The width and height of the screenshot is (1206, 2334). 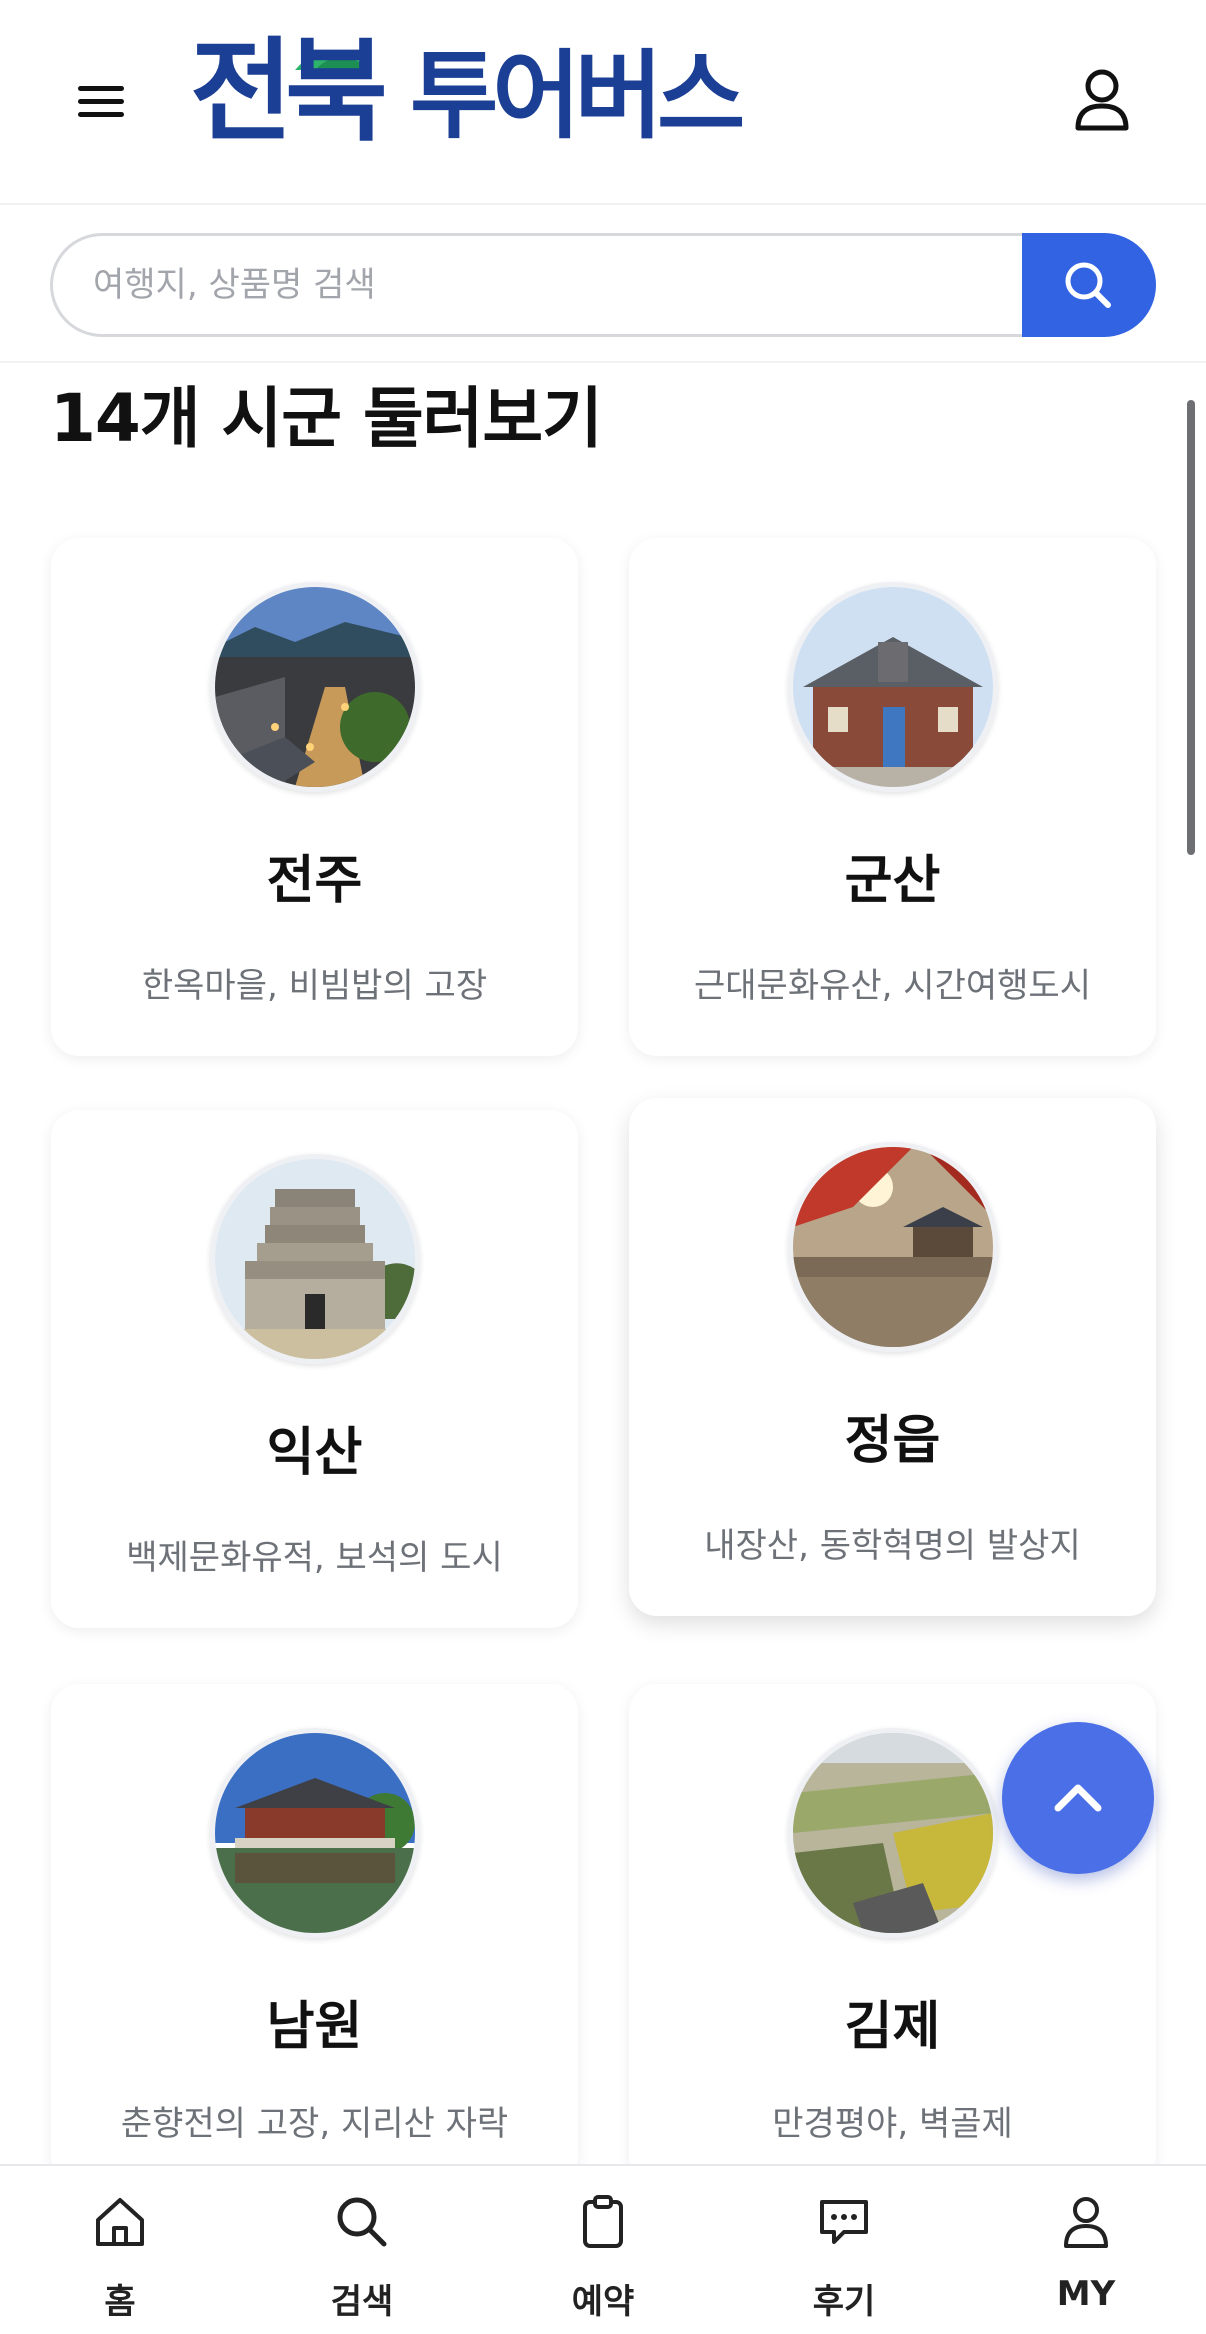 I want to click on app-header: 전북 투어버스, so click(x=603, y=102).